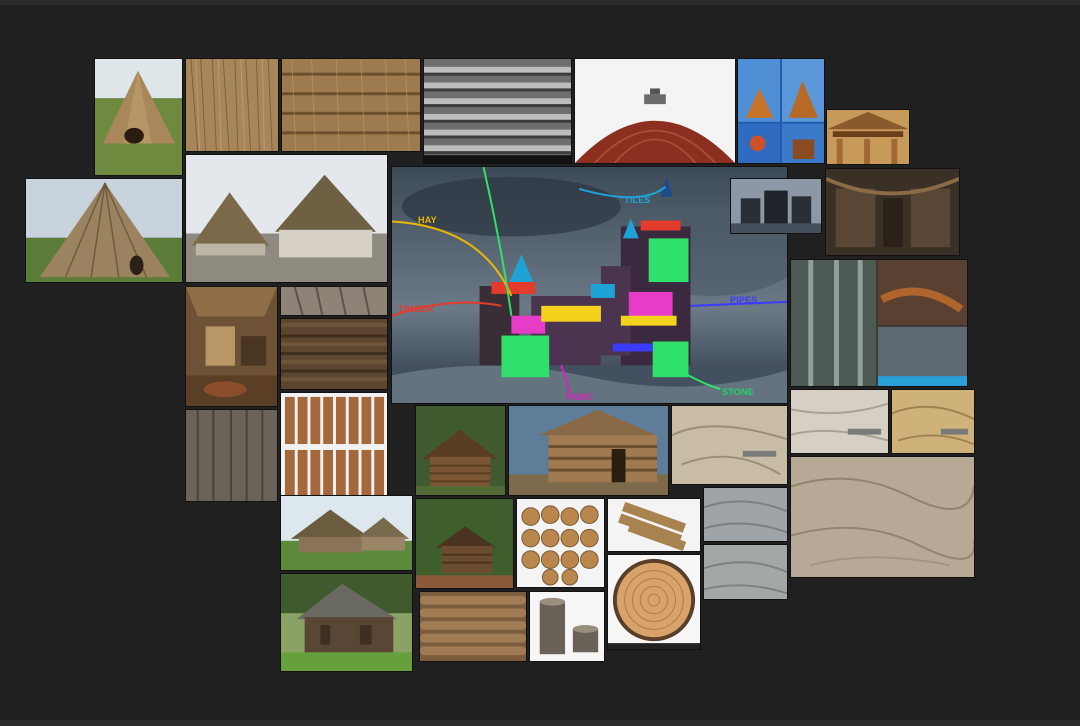 The width and height of the screenshot is (1080, 726). Describe the element at coordinates (588, 450) in the screenshot. I see `log-cabin-building-photo` at that location.